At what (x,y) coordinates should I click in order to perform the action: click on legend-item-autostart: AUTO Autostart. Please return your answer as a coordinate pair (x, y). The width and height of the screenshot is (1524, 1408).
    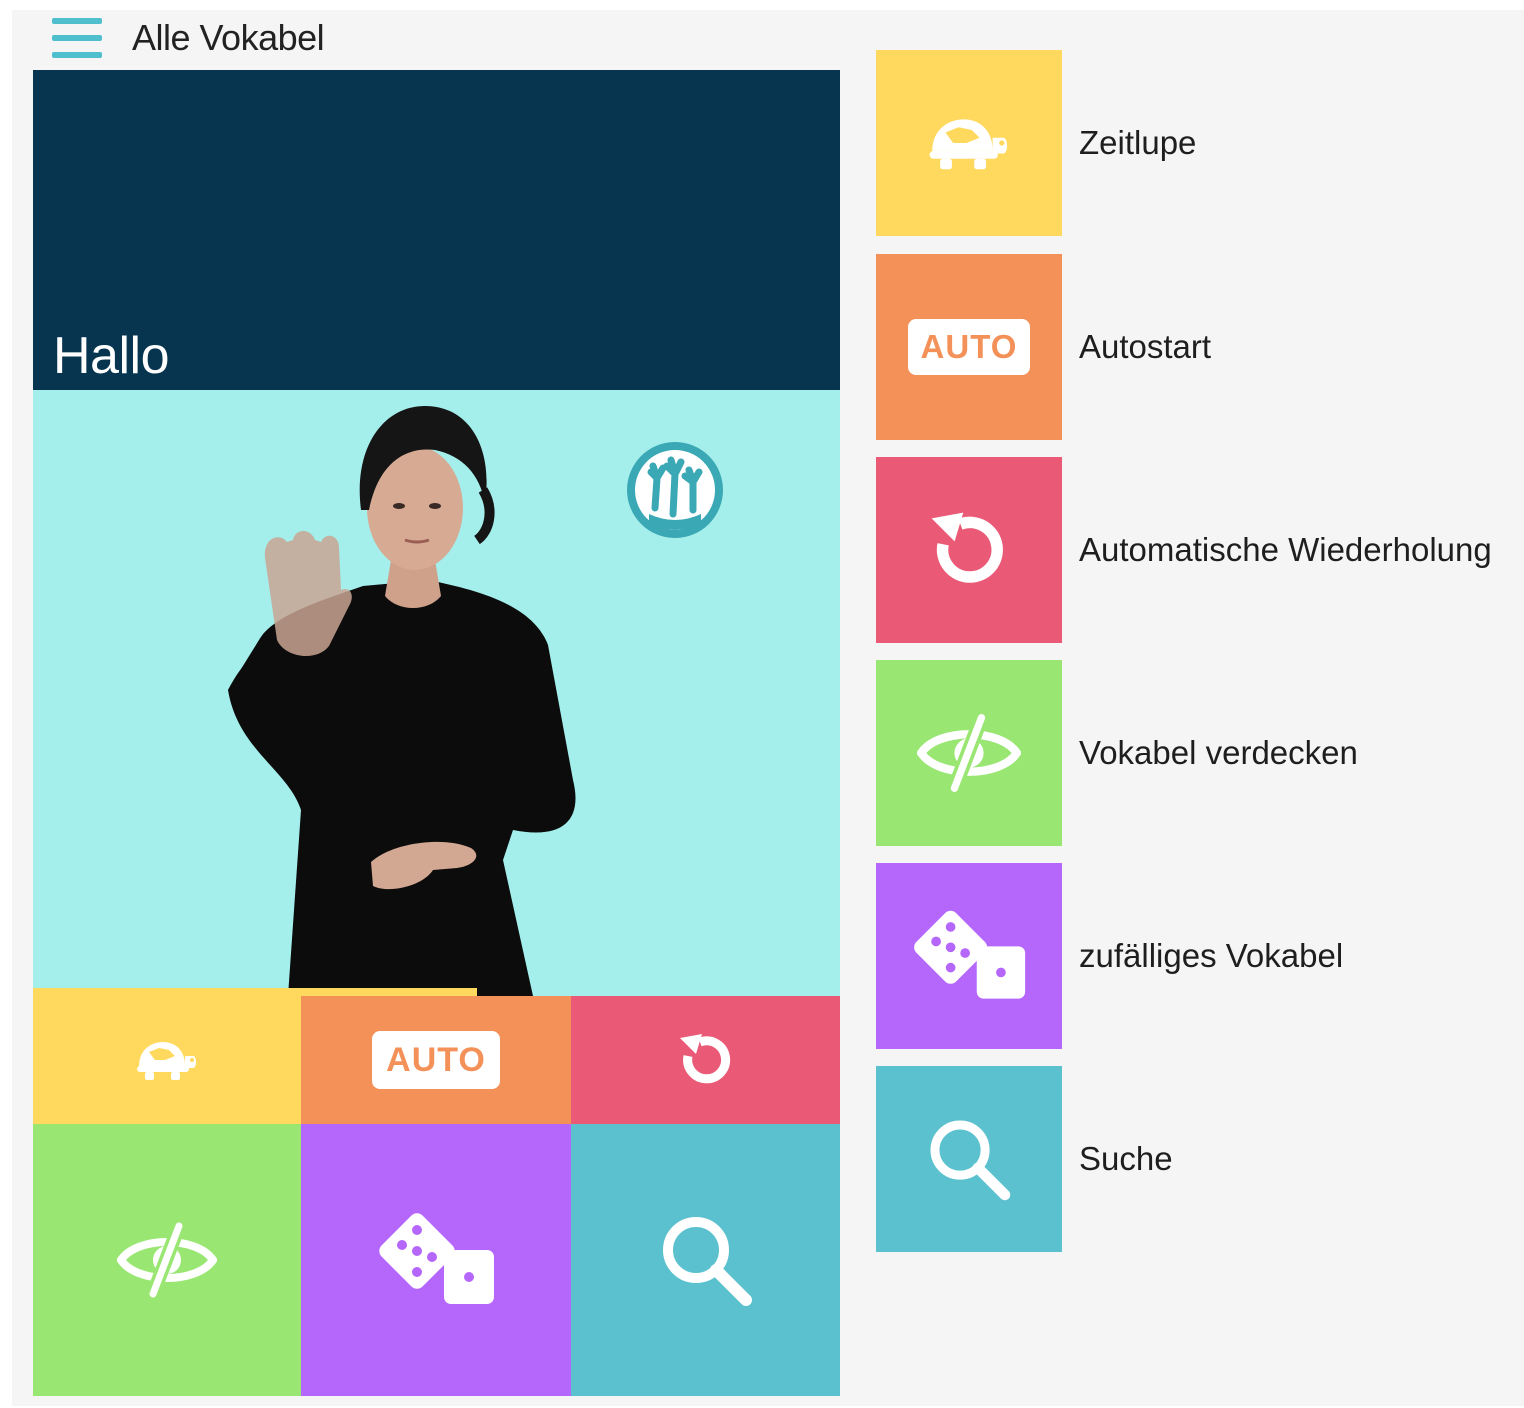
    Looking at the image, I should click on (1196, 347).